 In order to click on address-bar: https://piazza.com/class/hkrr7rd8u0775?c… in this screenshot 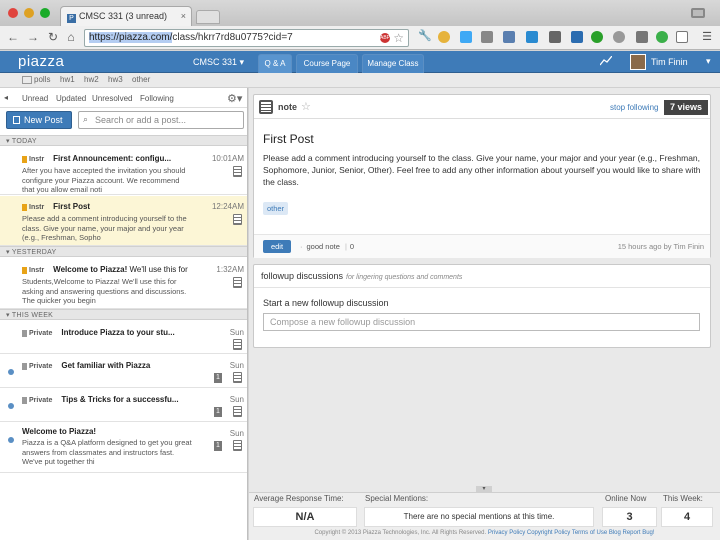, I will do `click(246, 38)`.